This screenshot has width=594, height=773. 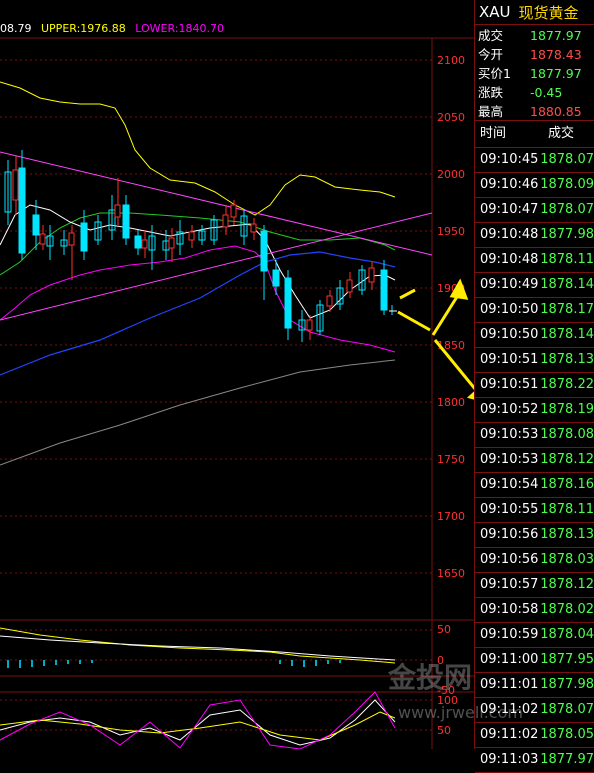 I want to click on price-tick: 2100, so click(x=451, y=60).